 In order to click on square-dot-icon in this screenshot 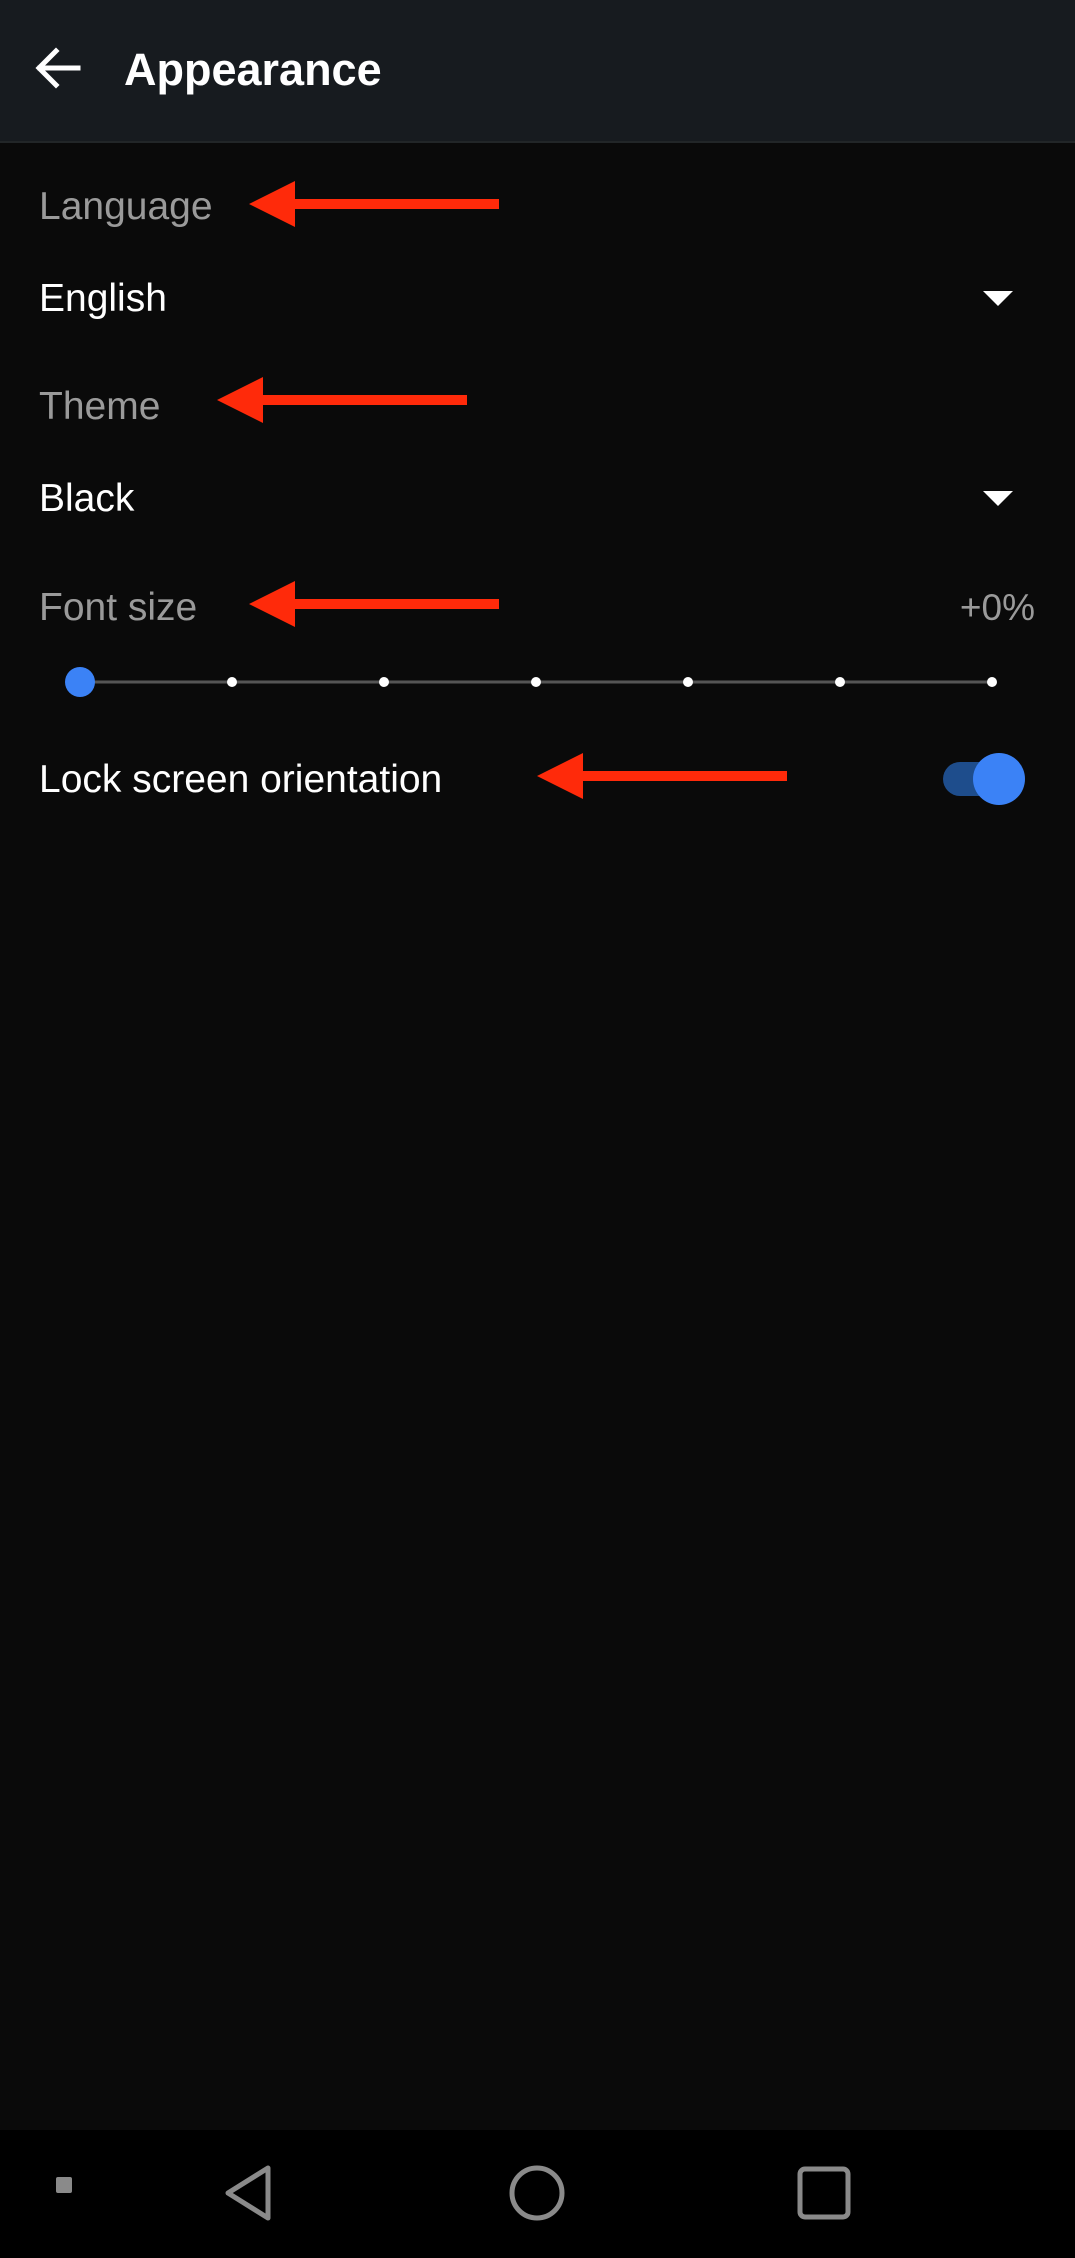, I will do `click(64, 2185)`.